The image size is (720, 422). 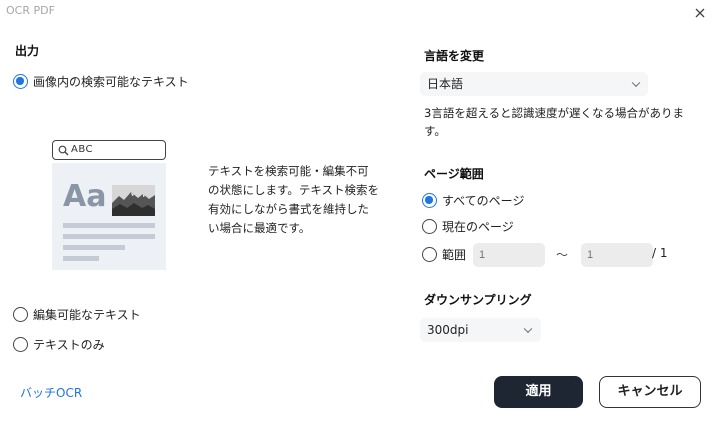 I want to click on search-icon, so click(x=63, y=150).